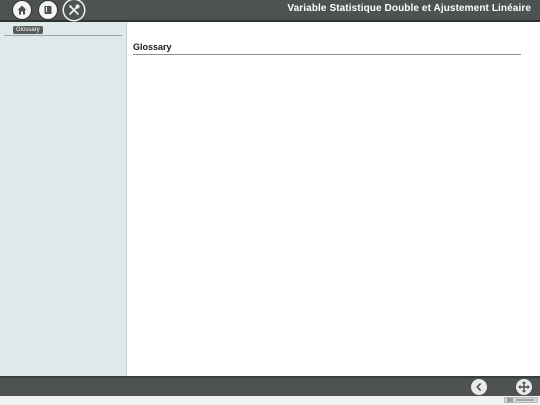 This screenshot has height=405, width=540. I want to click on fullscreen-icon, so click(524, 387).